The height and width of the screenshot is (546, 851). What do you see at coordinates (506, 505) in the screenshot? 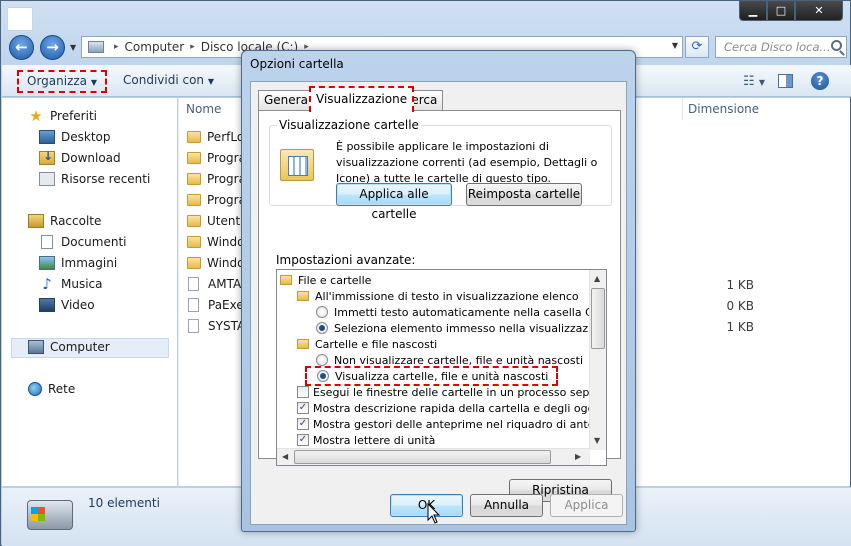
I see `cancel-button: Annulla` at bounding box center [506, 505].